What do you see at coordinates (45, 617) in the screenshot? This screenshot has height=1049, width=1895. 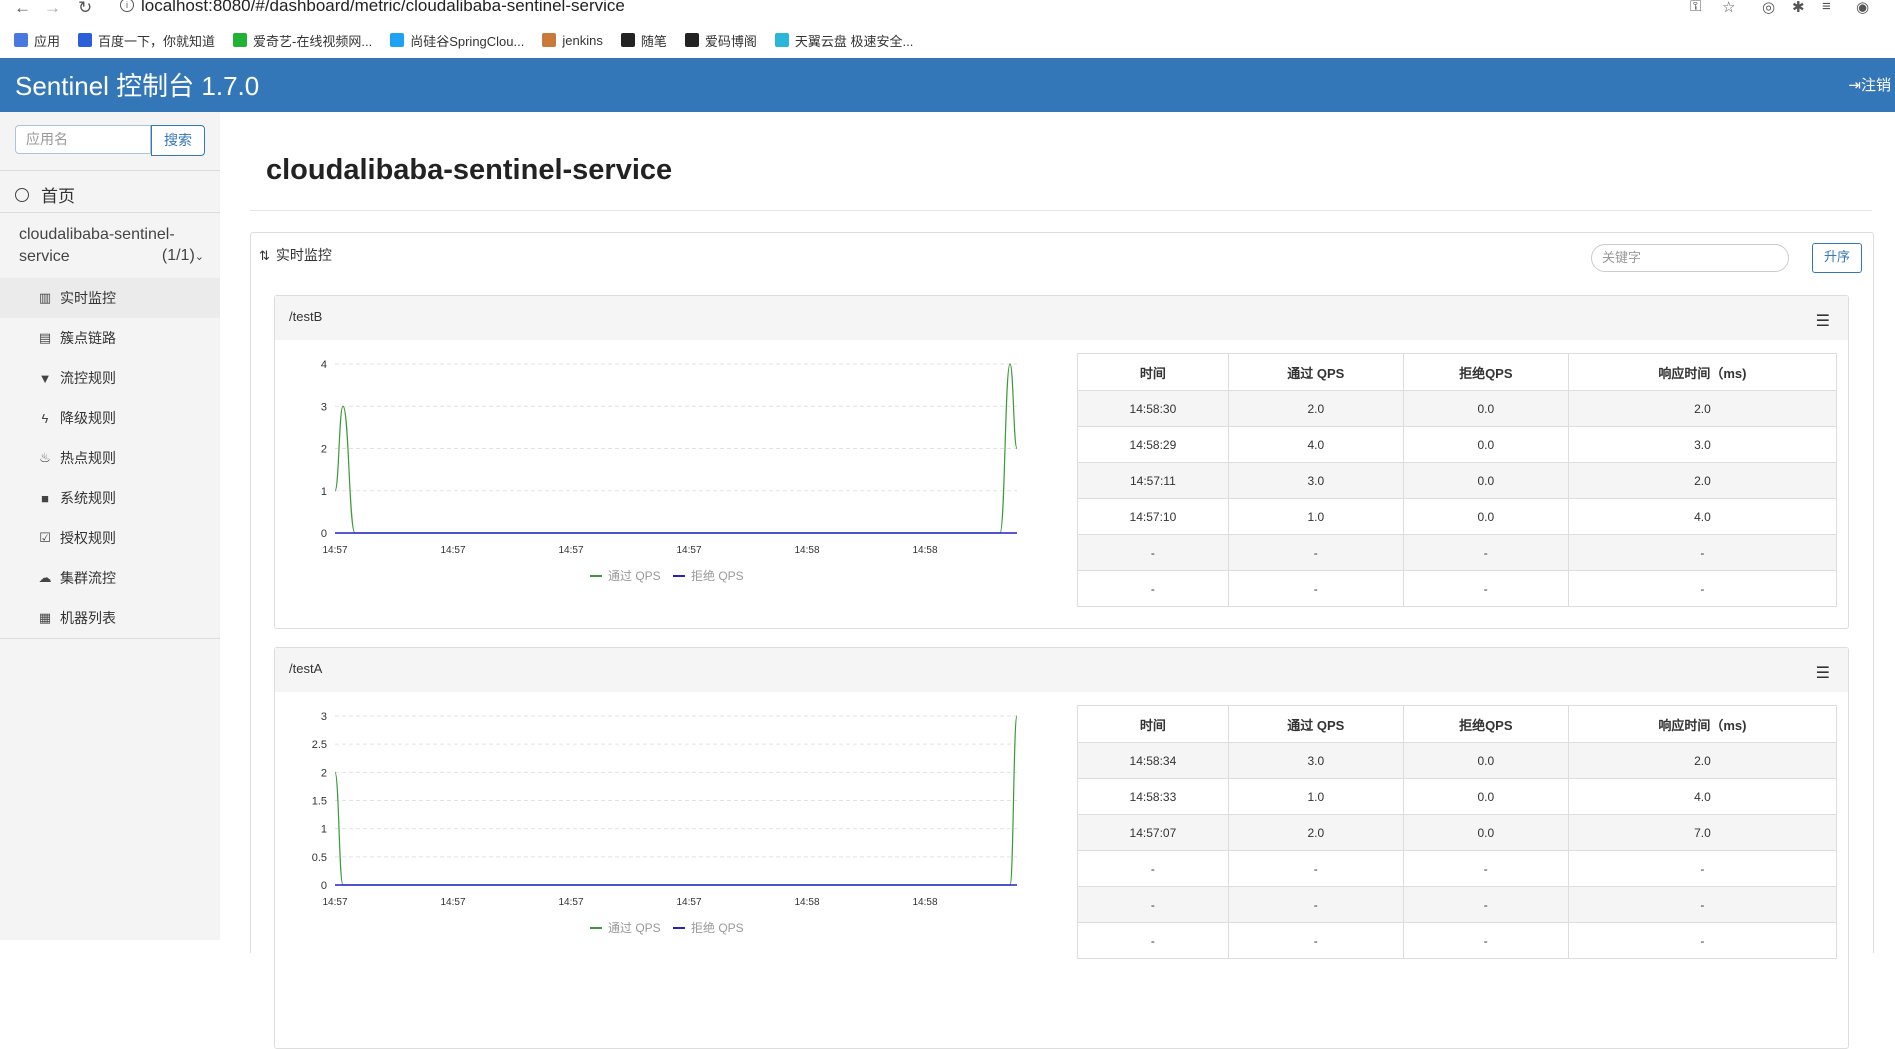 I see `grid-icon: ▦` at bounding box center [45, 617].